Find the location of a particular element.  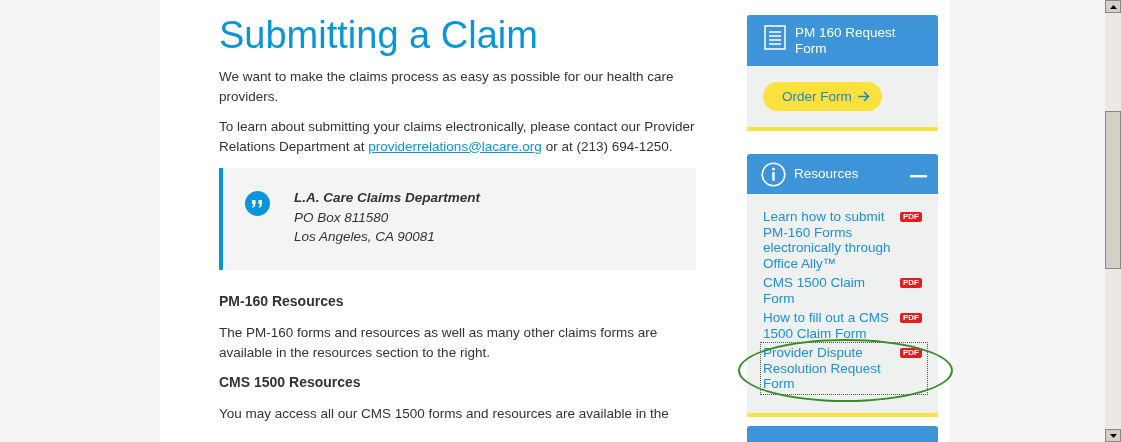

page-title: Submitting a Claim is located at coordinates (379, 35).